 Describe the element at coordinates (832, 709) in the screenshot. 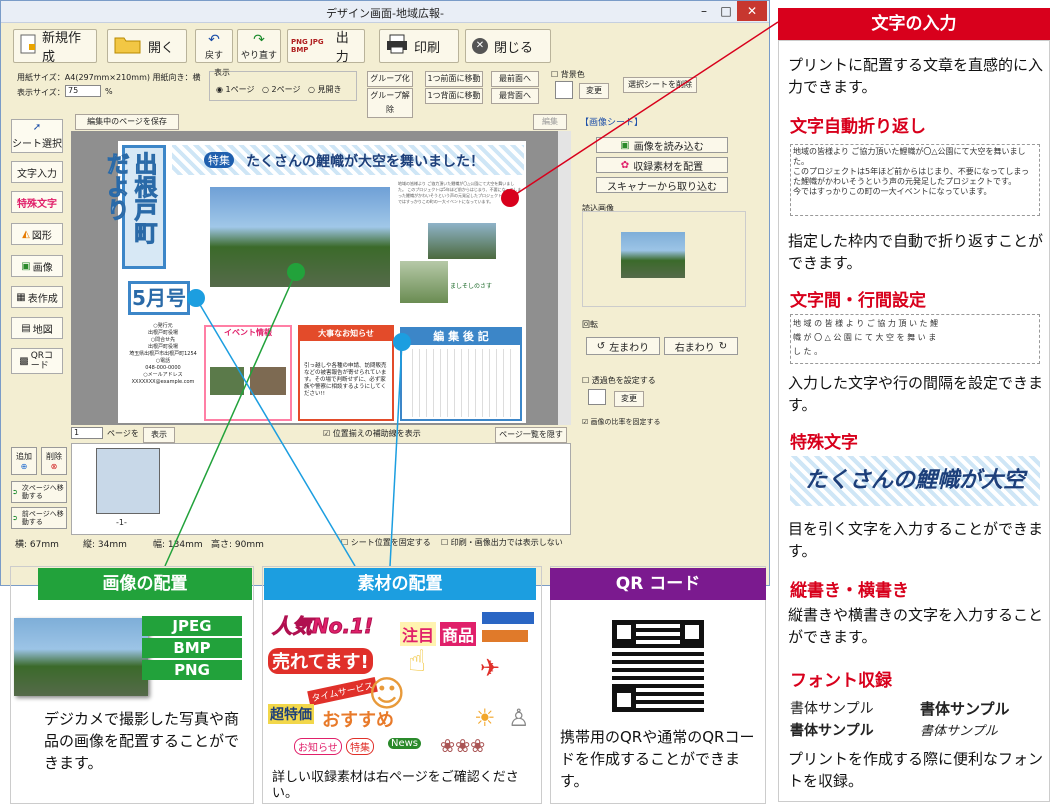

I see `font-sample-1: 書体サンプル` at that location.